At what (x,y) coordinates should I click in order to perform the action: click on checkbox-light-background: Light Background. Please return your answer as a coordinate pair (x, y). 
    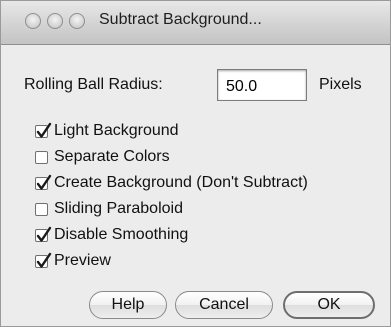
    Looking at the image, I should click on (107, 131).